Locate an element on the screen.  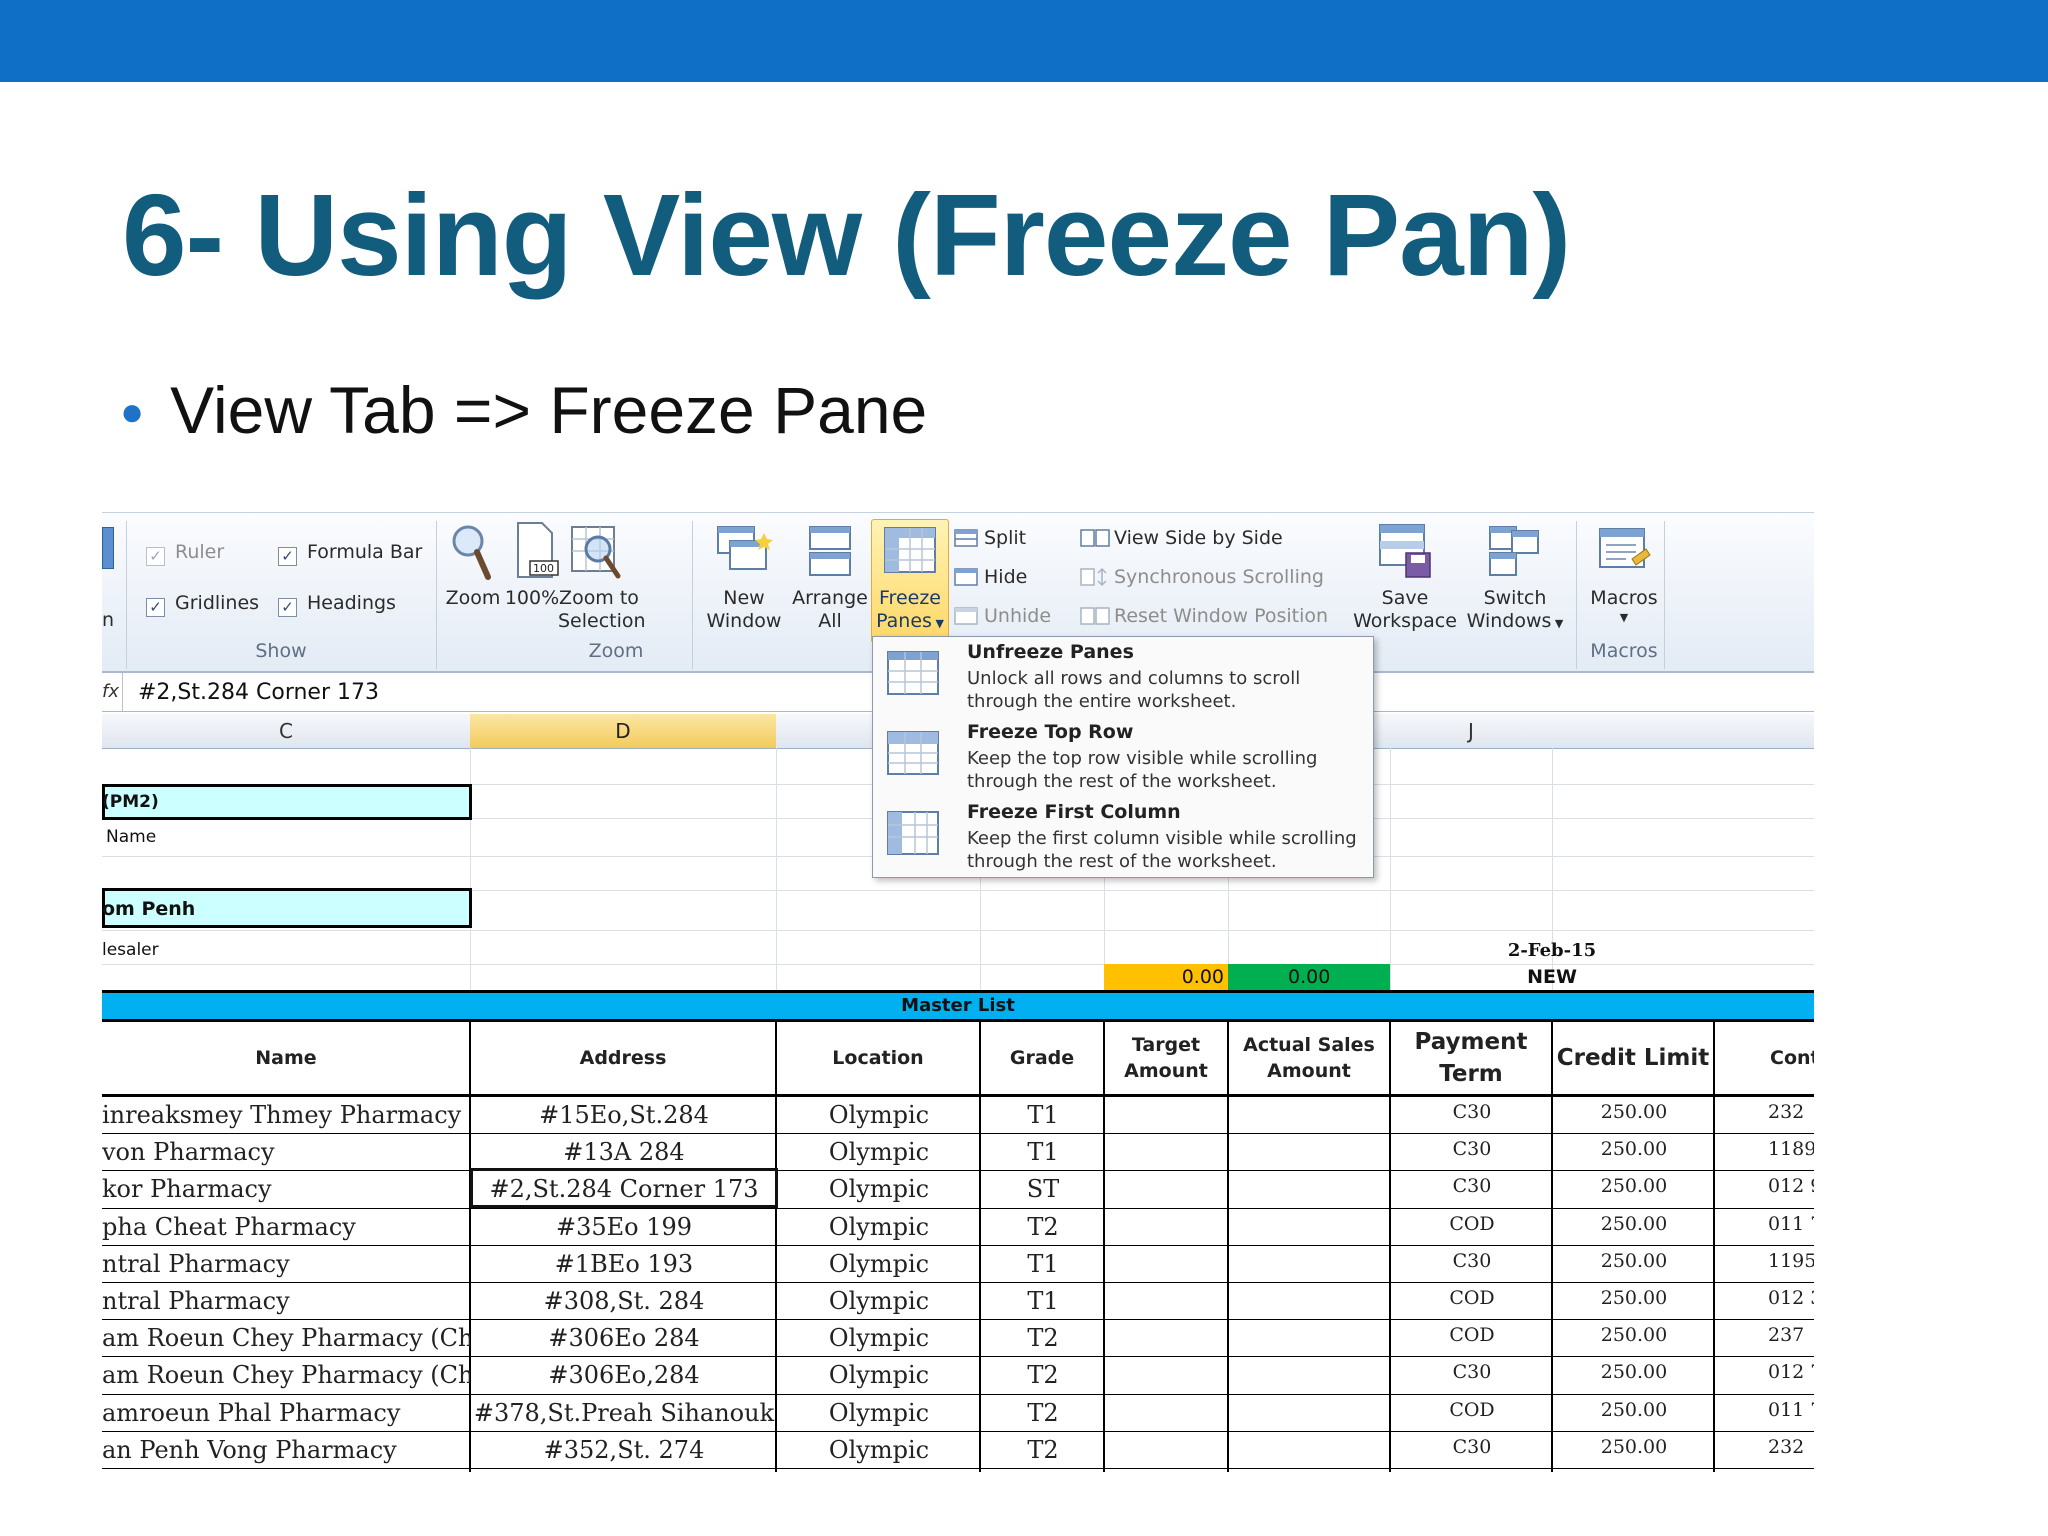
save-workspace-icon is located at coordinates (1405, 551).